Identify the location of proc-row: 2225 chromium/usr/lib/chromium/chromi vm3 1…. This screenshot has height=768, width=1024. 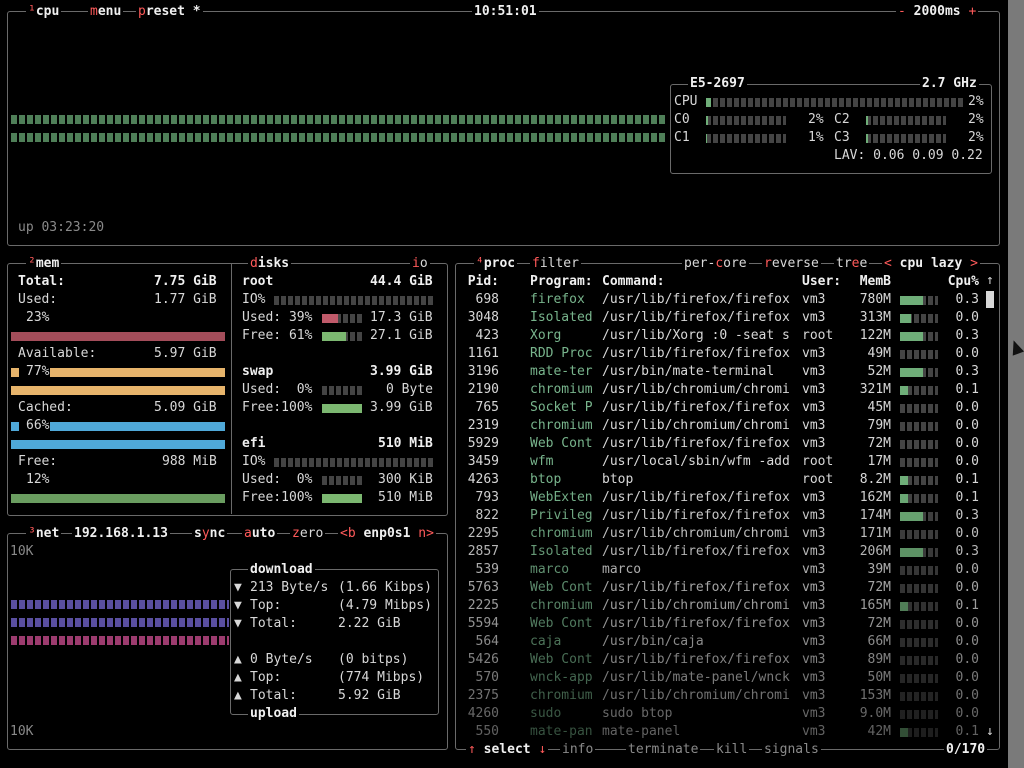
(722, 606).